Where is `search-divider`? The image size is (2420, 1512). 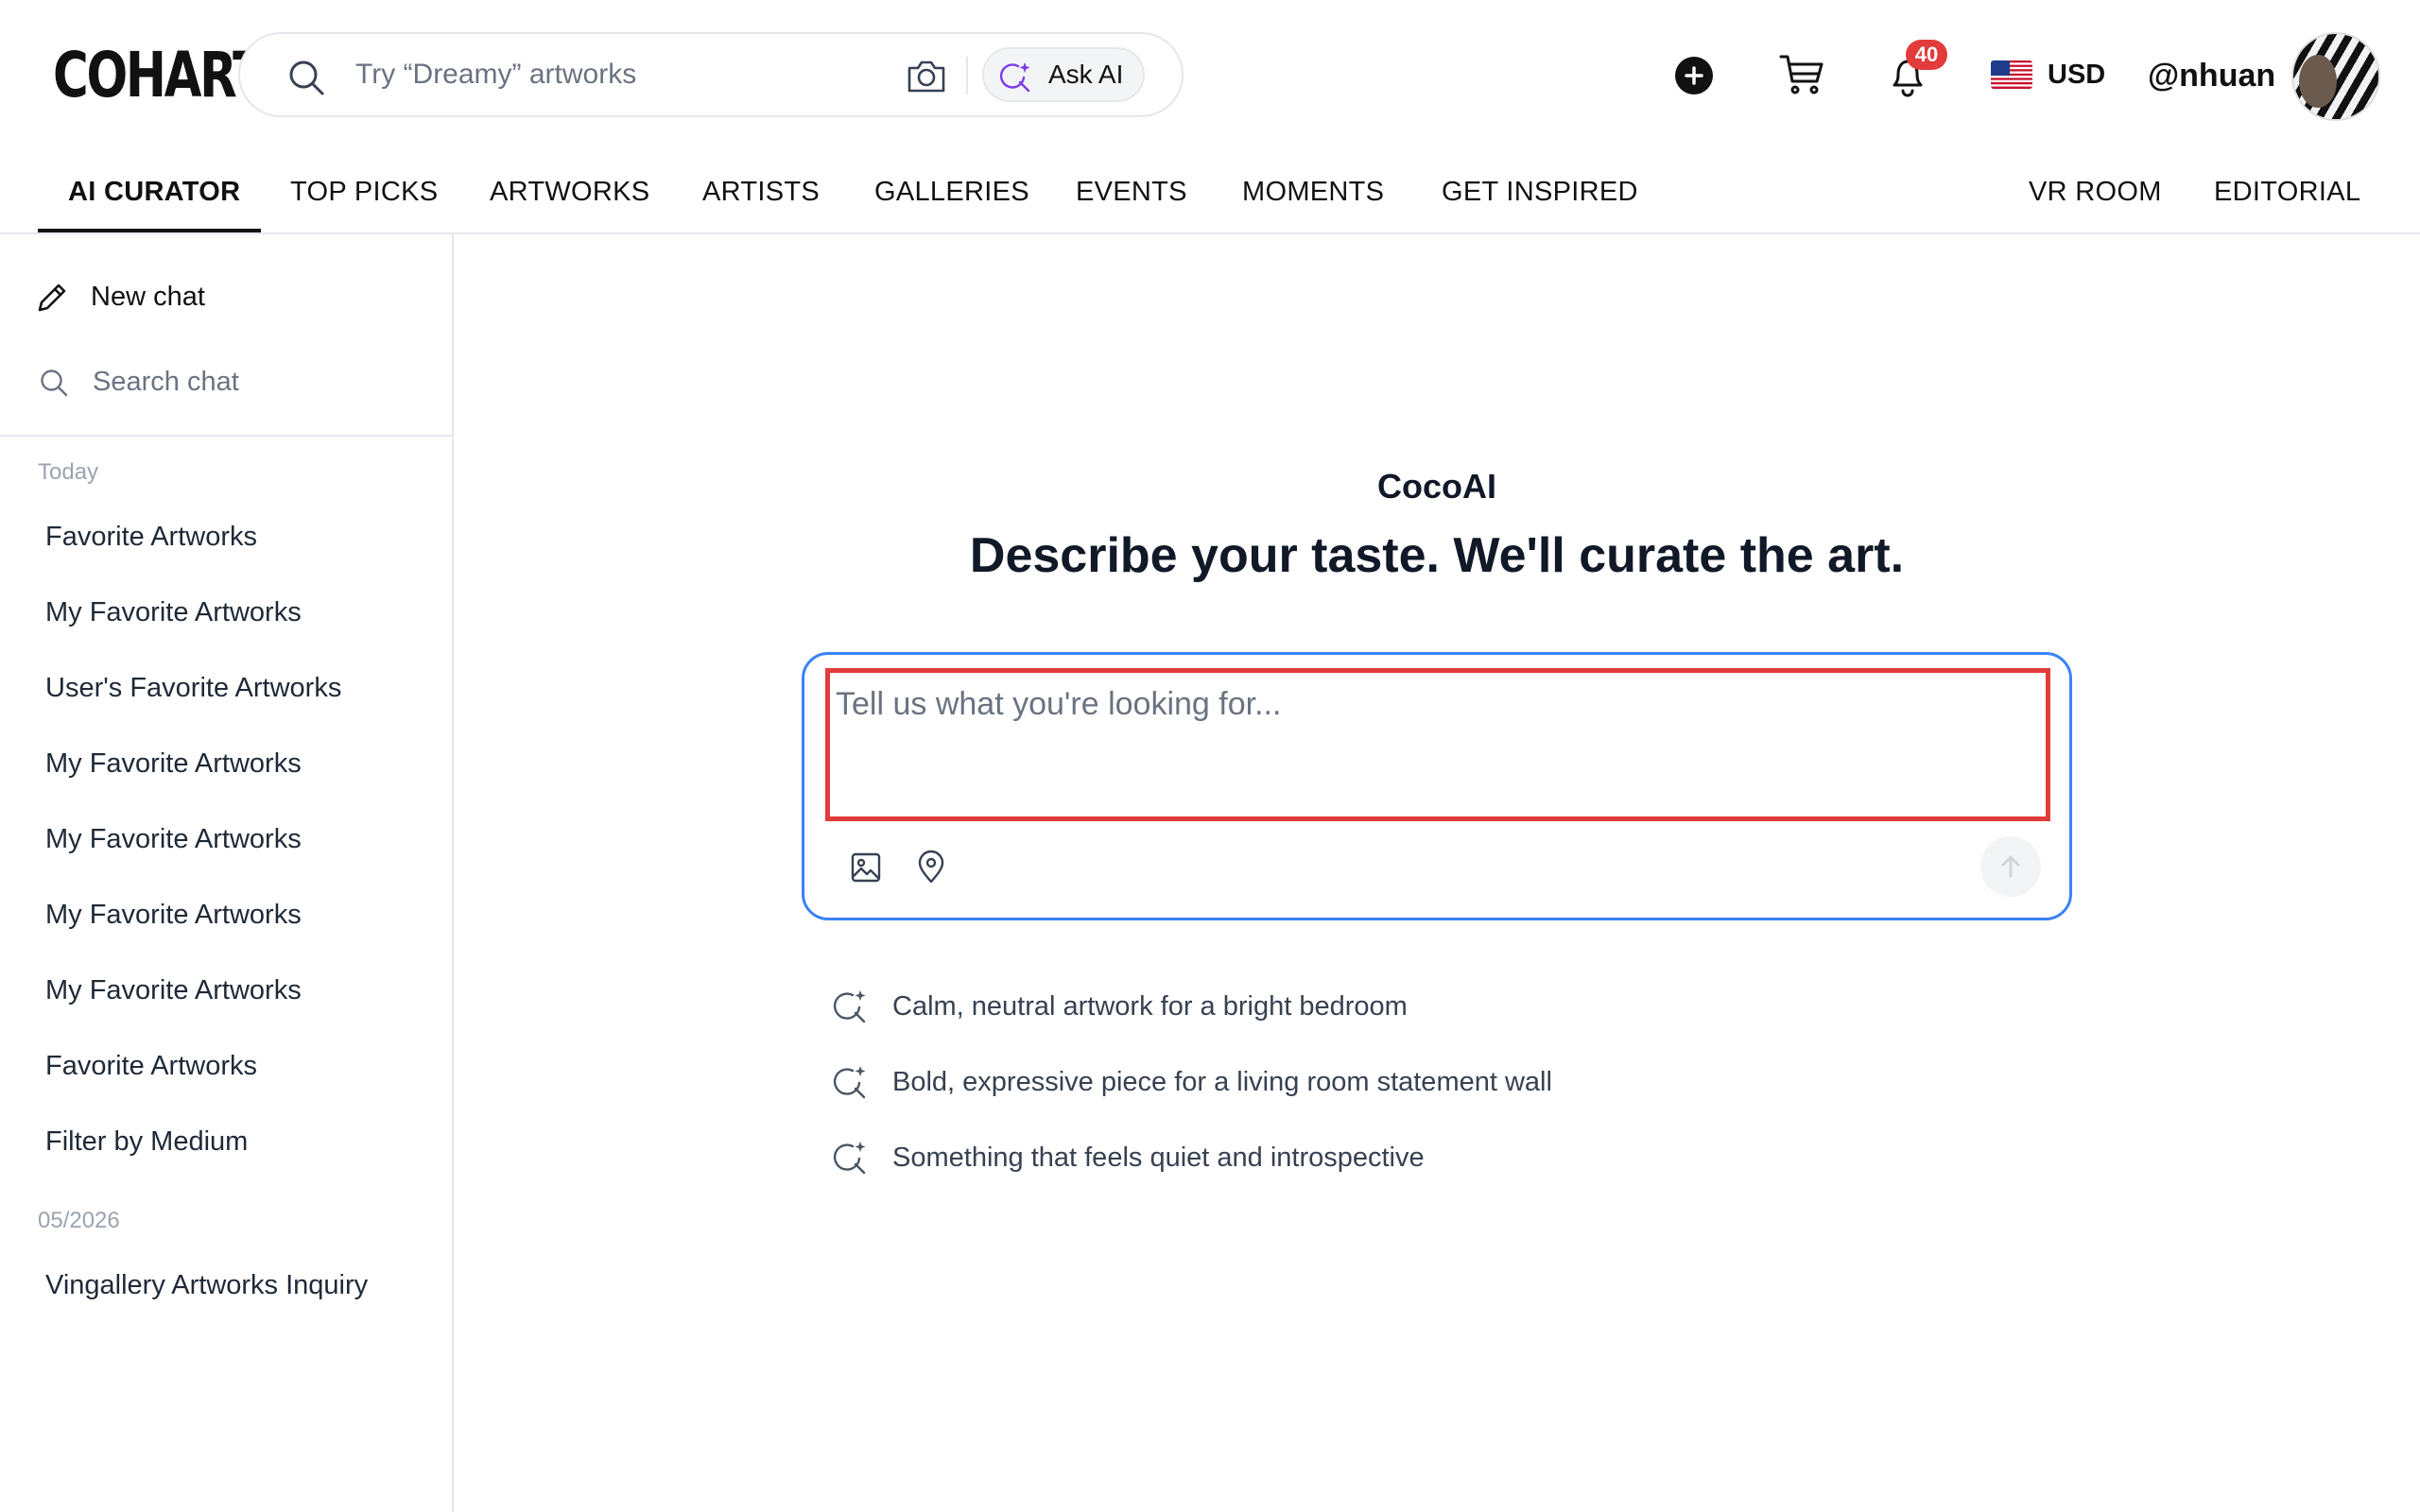
search-divider is located at coordinates (967, 75).